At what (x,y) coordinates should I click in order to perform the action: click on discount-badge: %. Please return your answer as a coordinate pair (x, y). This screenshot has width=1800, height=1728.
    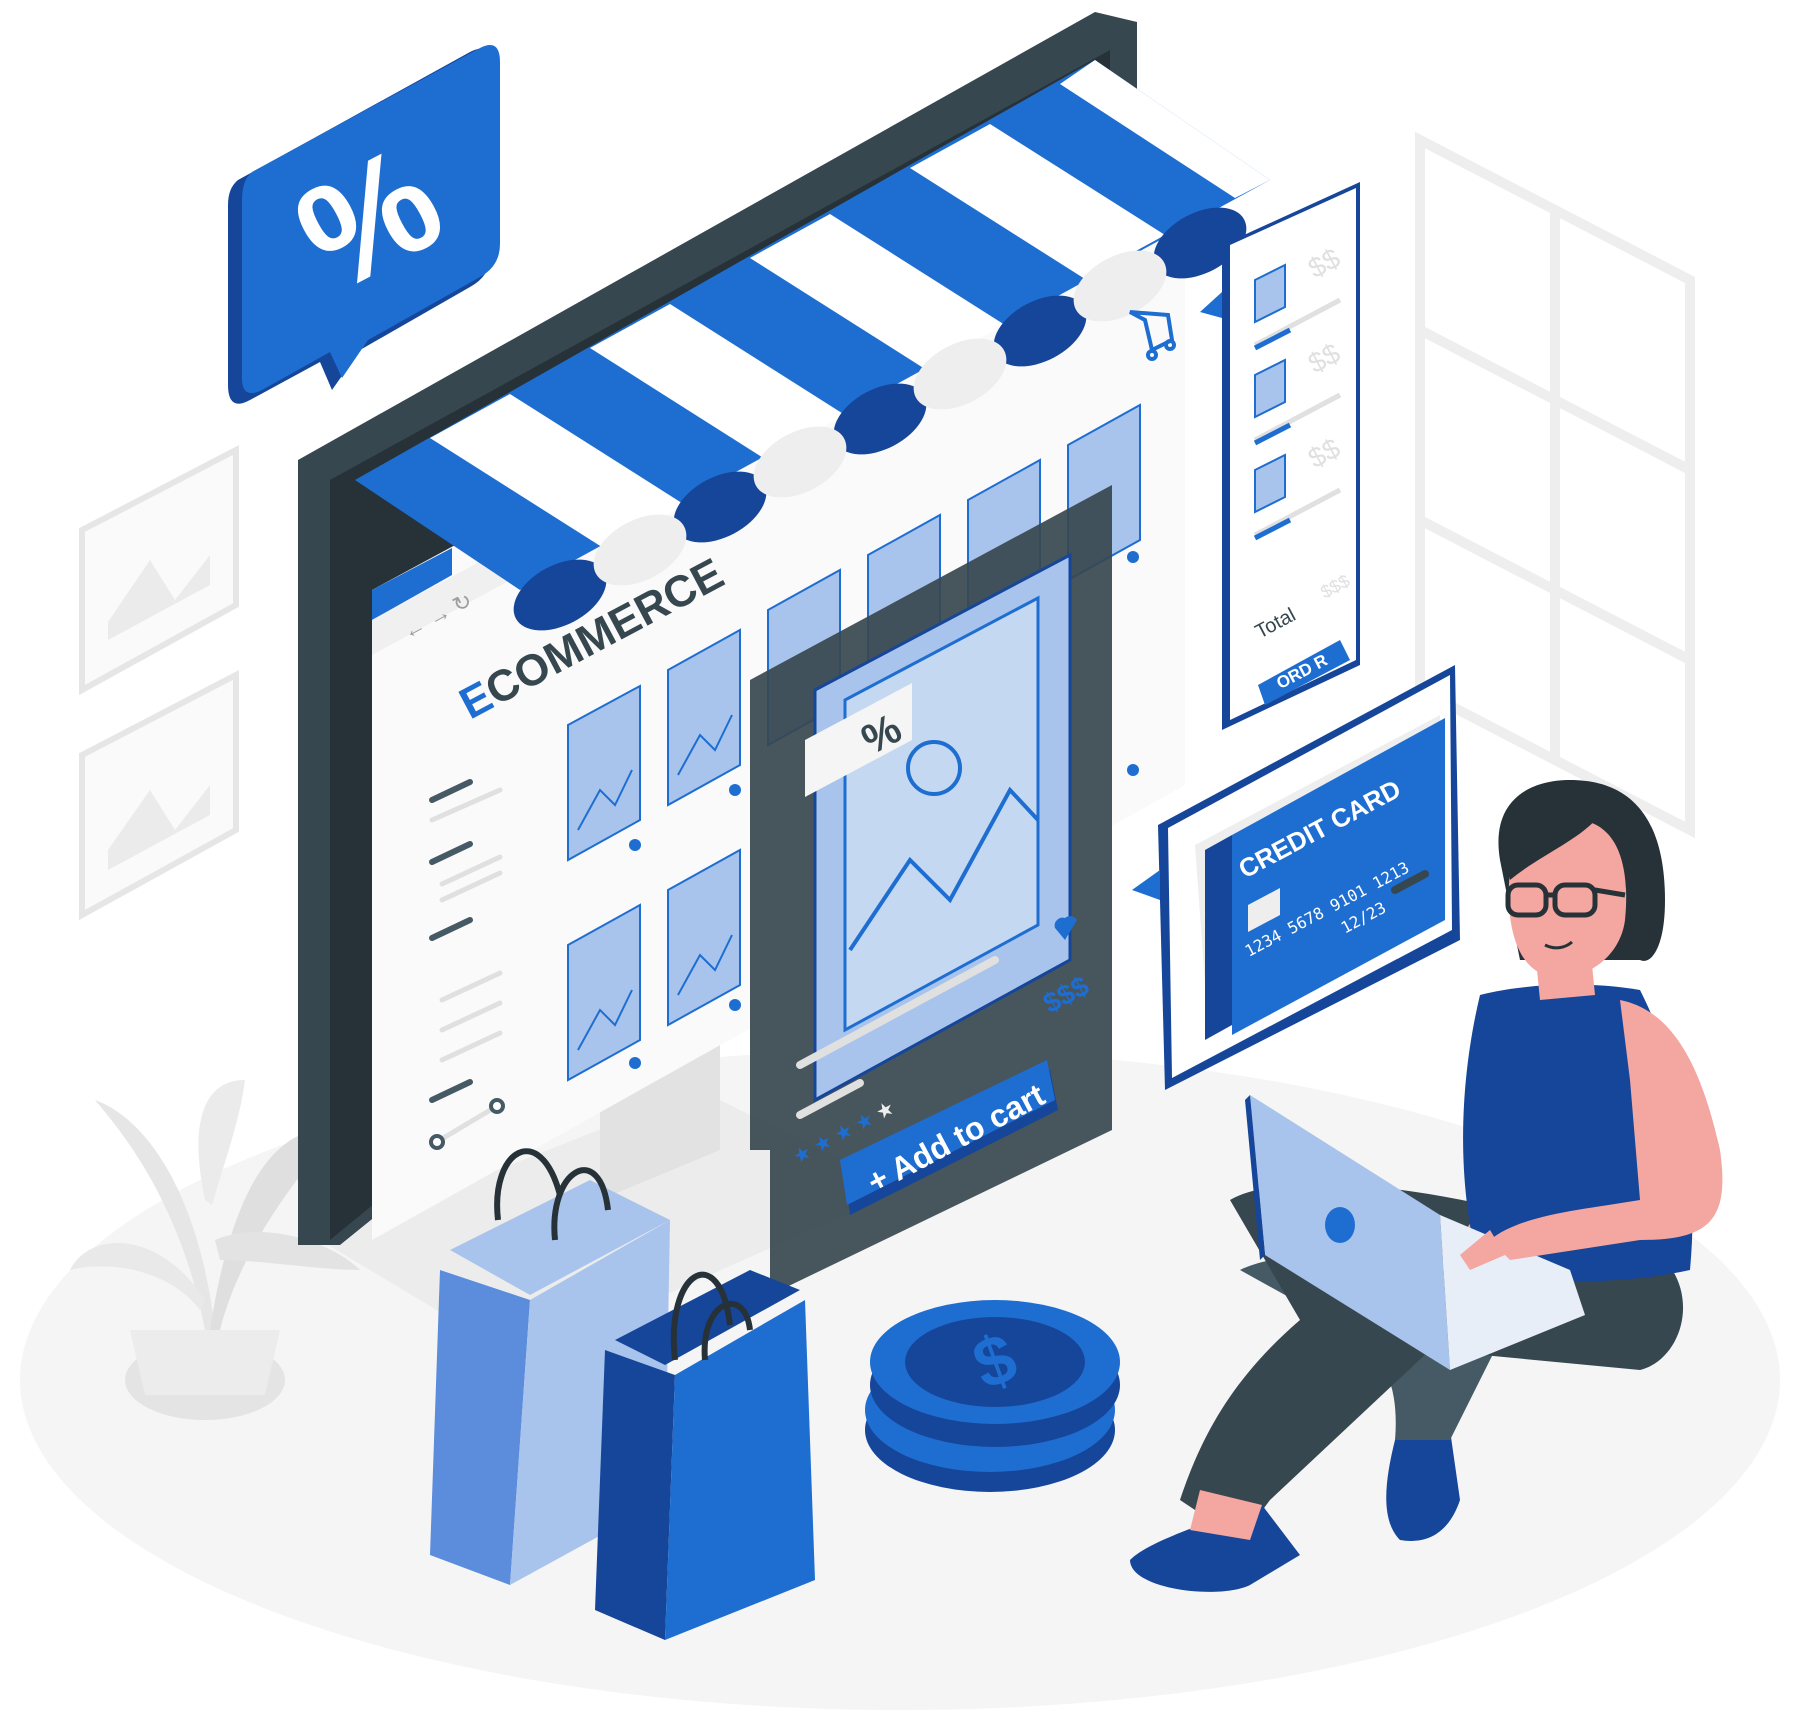
    Looking at the image, I should click on (364, 224).